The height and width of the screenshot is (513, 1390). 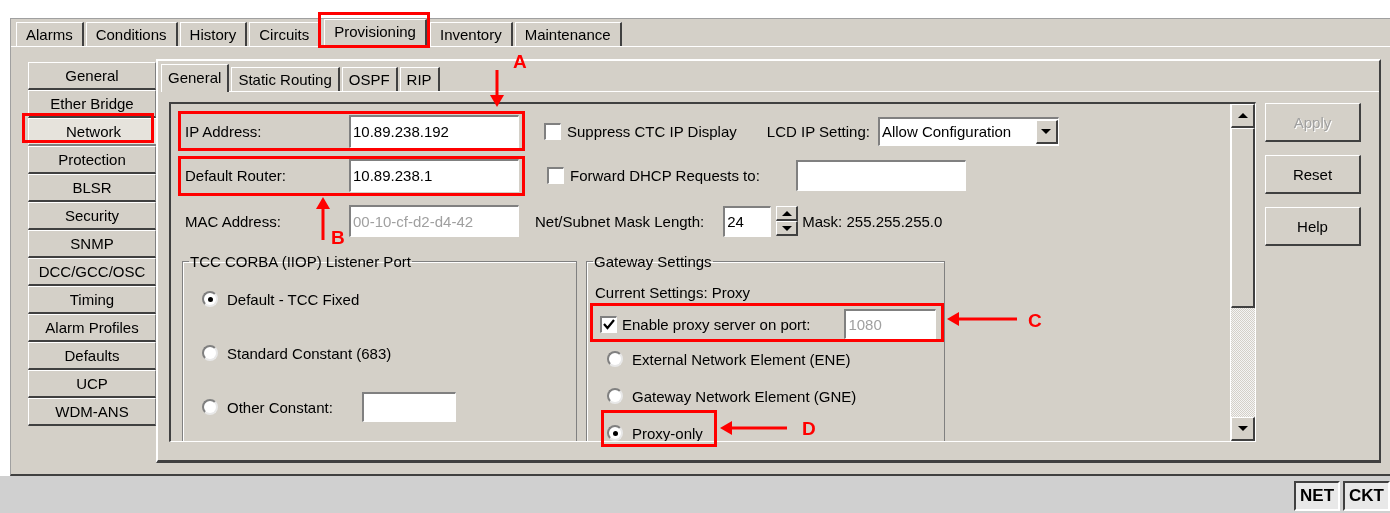 I want to click on push-button: Help, so click(x=1313, y=226).